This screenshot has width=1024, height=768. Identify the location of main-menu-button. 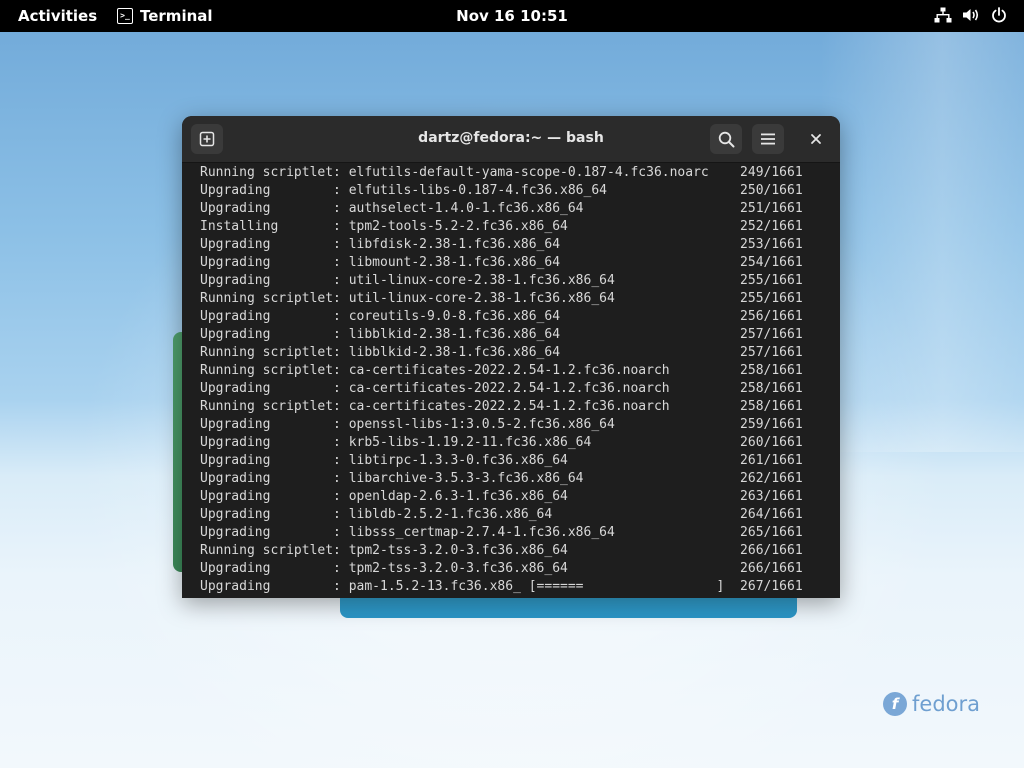
(768, 139).